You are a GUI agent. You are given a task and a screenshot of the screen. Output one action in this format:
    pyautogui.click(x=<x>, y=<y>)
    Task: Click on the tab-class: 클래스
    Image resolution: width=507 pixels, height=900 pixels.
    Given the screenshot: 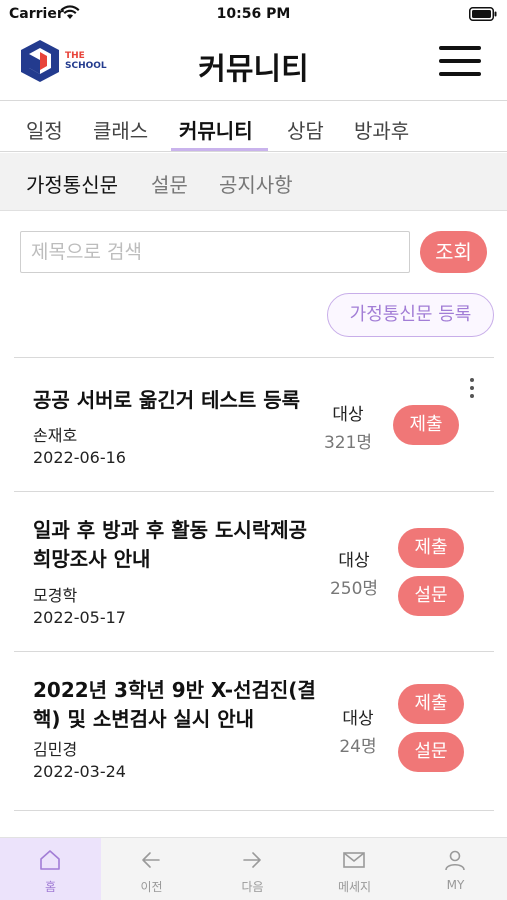 What is the action you would take?
    pyautogui.click(x=120, y=133)
    